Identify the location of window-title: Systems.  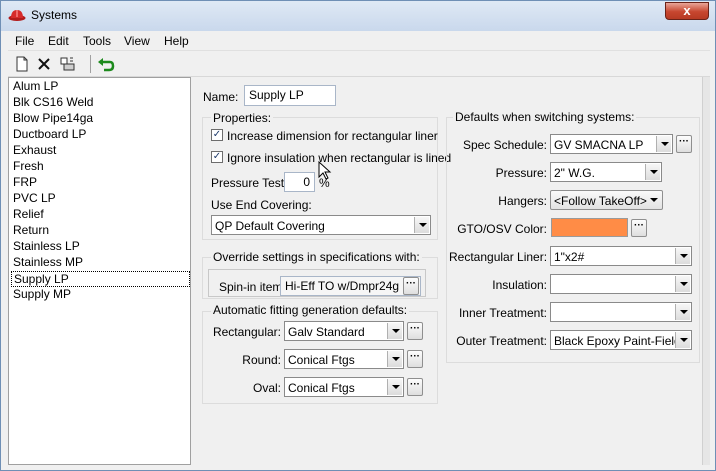
(54, 15).